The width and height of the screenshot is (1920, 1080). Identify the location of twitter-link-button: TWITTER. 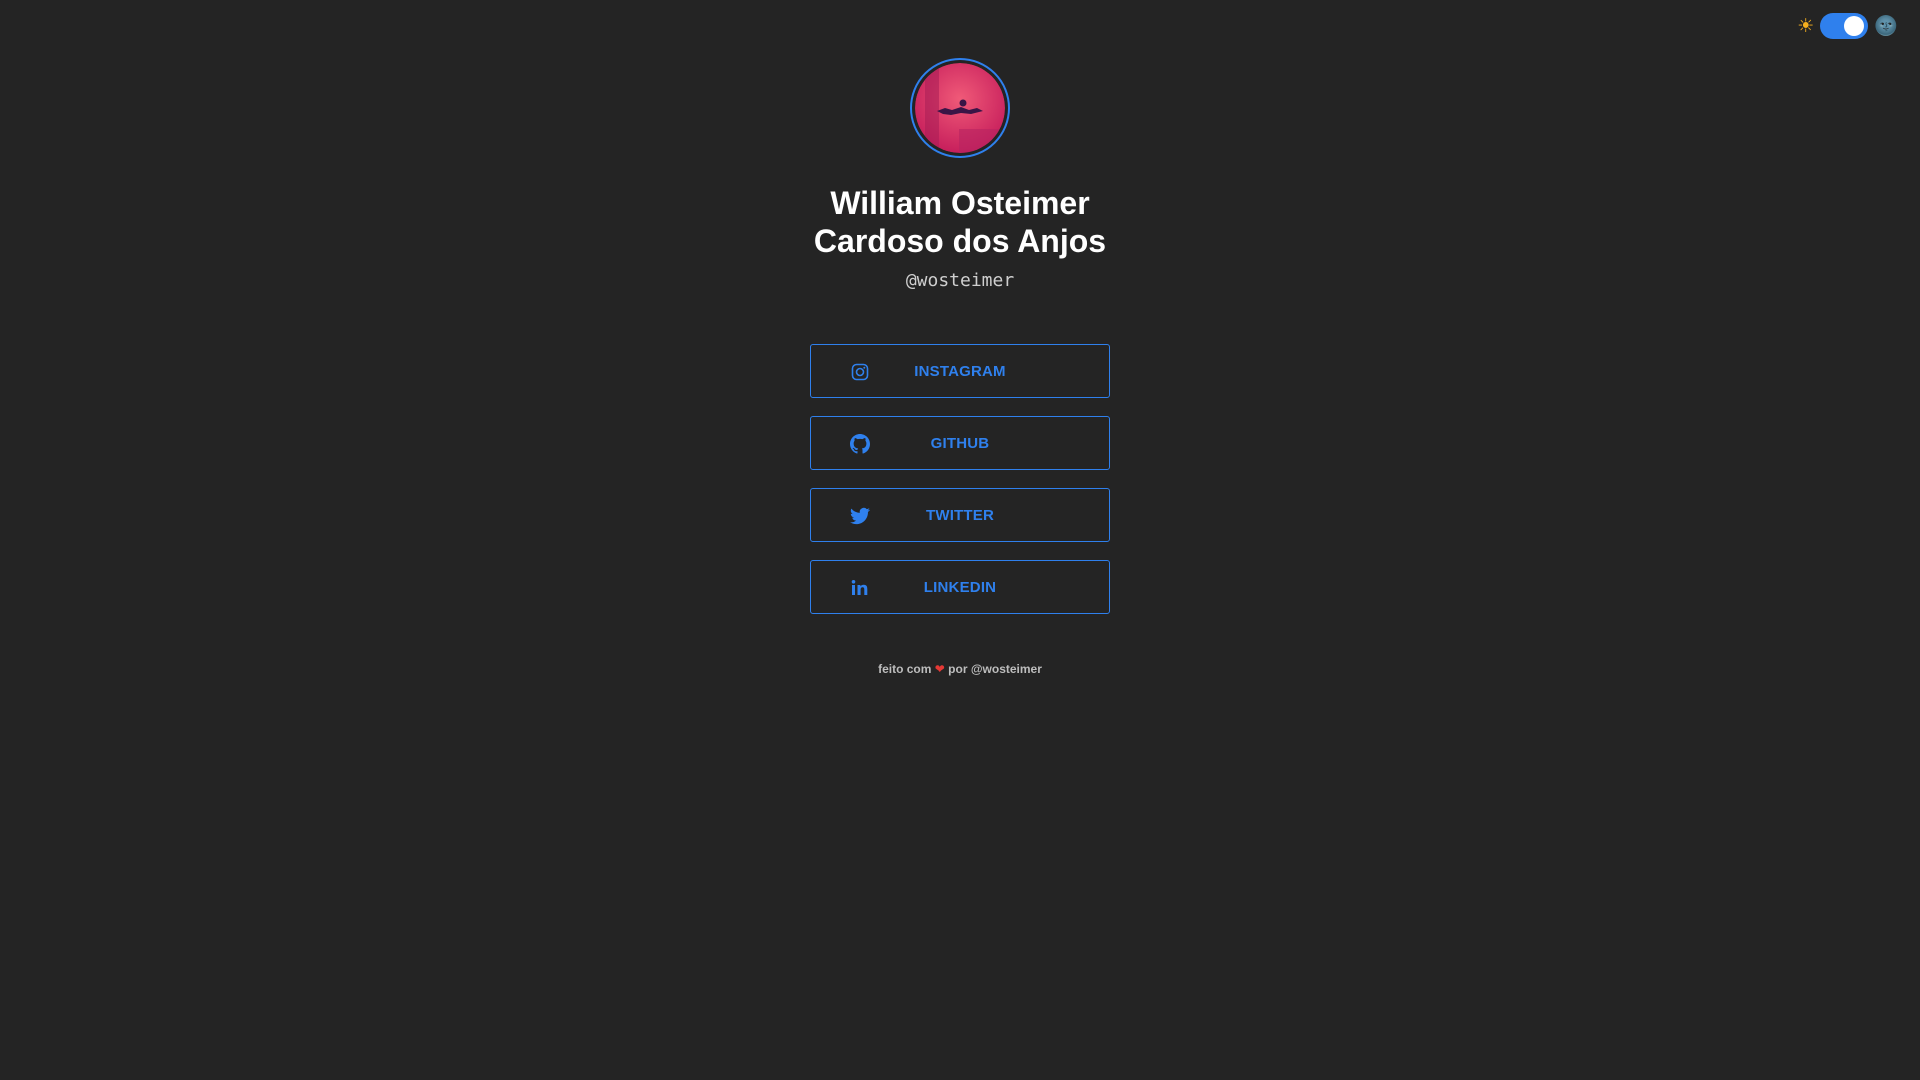
(960, 515).